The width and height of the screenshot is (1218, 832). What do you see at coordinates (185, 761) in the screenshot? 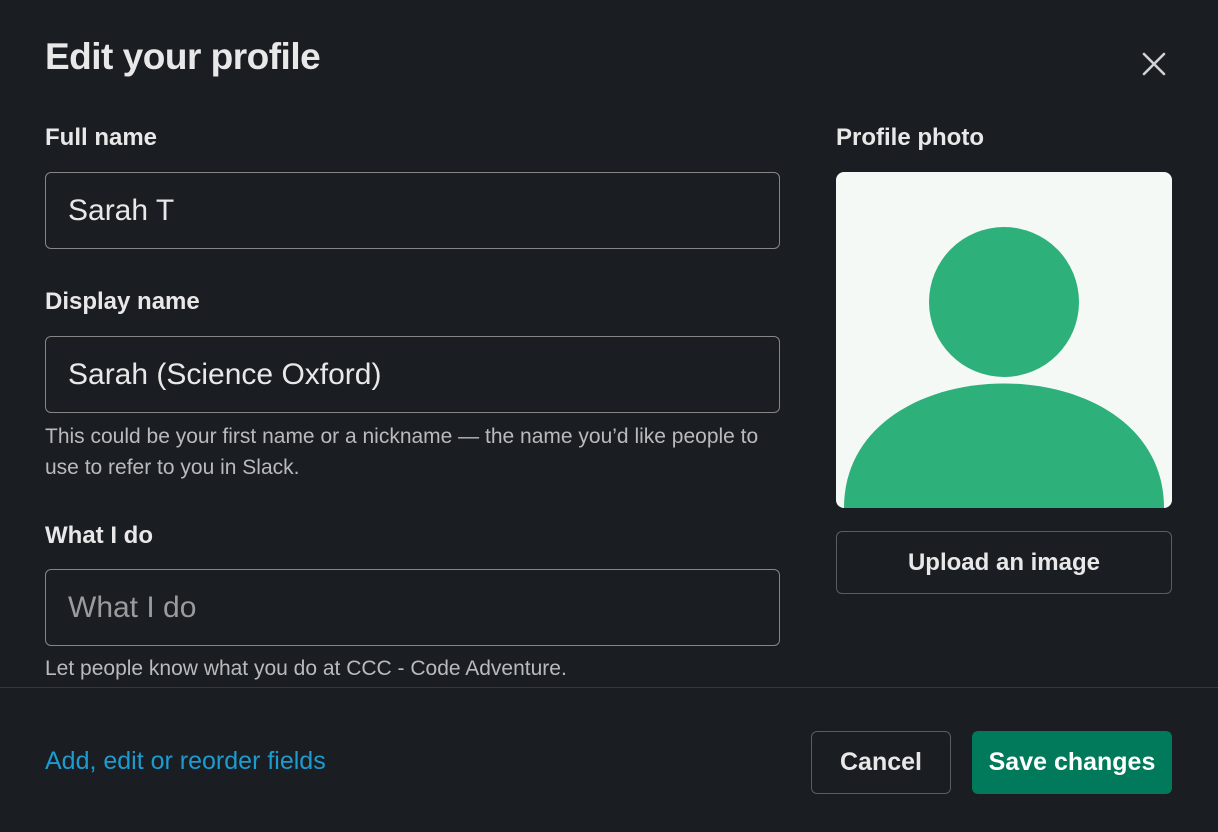
I see `edit-fields-link: Add, edit or reorder fields` at bounding box center [185, 761].